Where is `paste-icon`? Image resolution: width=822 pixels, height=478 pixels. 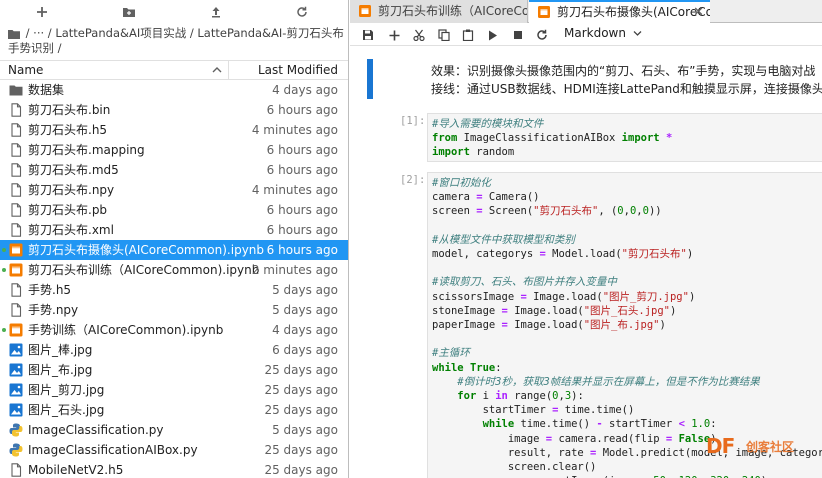
paste-icon is located at coordinates (468, 35).